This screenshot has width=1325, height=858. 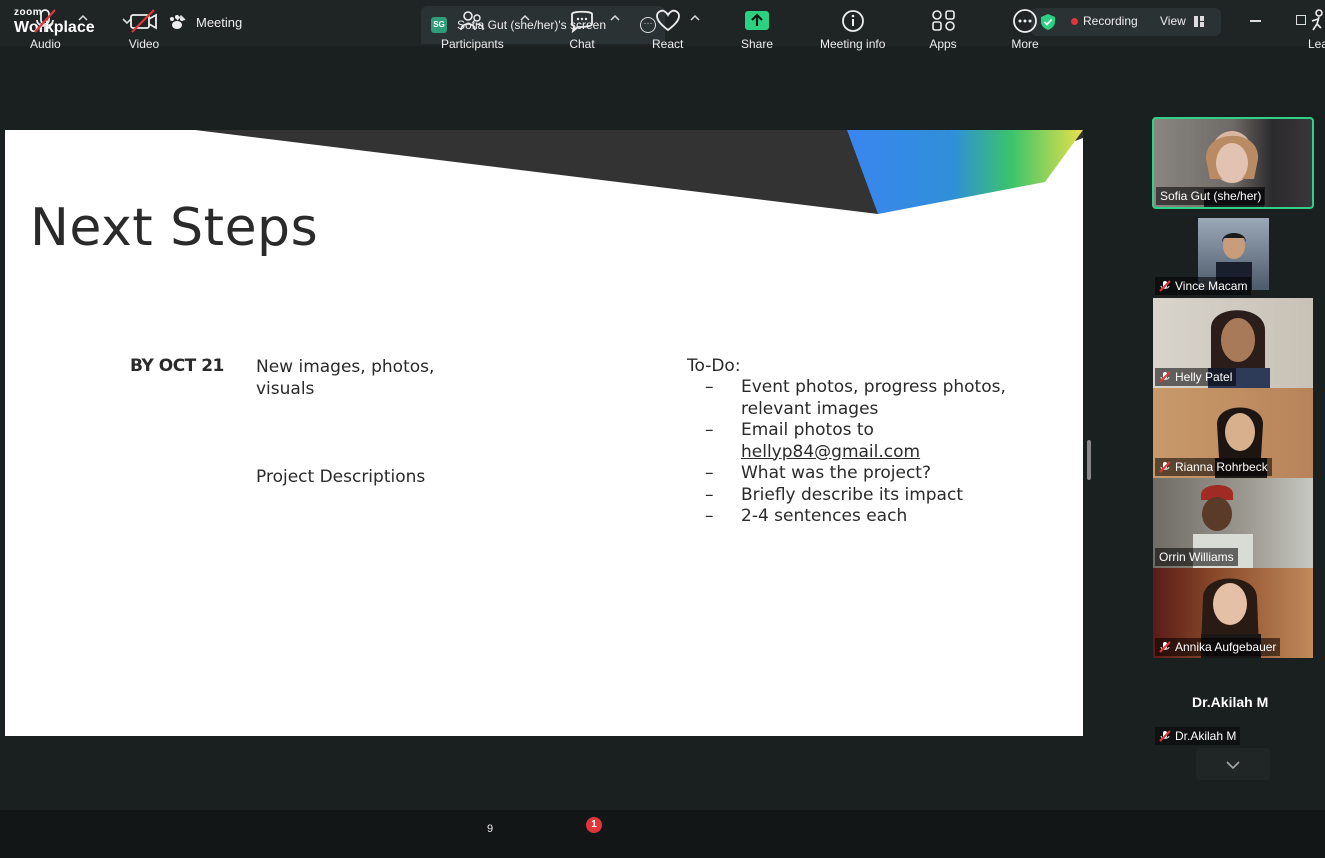 I want to click on participant-name-tag: Dr.Akilah M, so click(x=1198, y=736).